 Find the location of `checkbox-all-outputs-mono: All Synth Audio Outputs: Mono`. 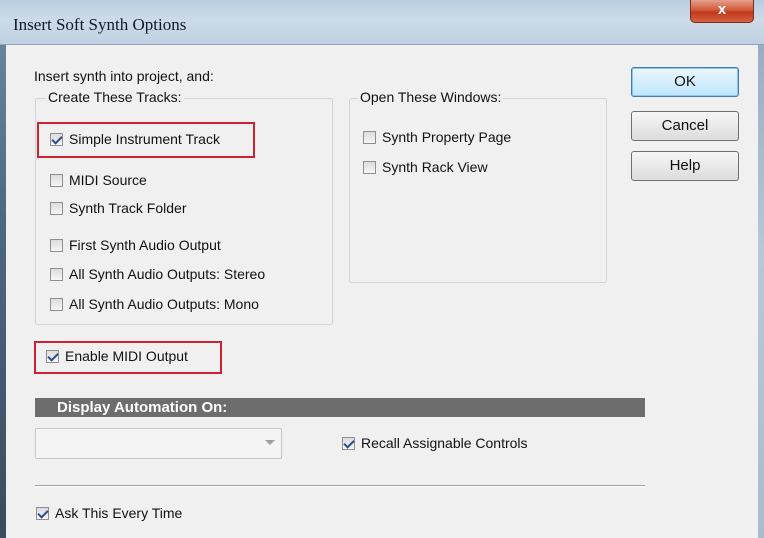

checkbox-all-outputs-mono: All Synth Audio Outputs: Mono is located at coordinates (154, 304).